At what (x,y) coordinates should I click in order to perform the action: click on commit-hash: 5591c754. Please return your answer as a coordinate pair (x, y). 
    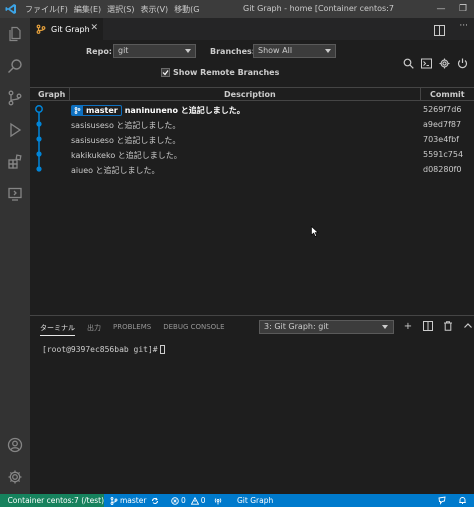
    Looking at the image, I should click on (443, 154).